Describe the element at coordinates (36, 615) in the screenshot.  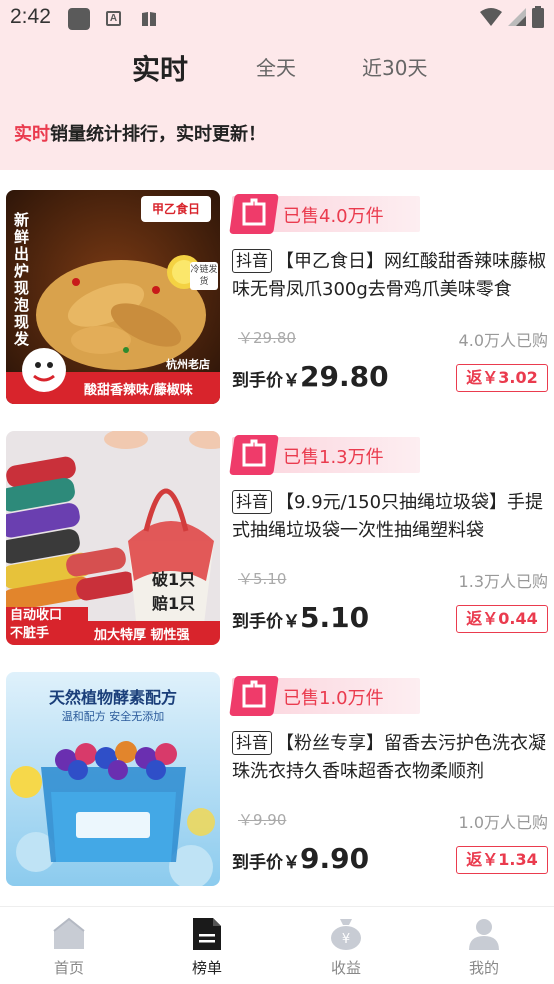
I see `image-left-text-1: 自动收口` at that location.